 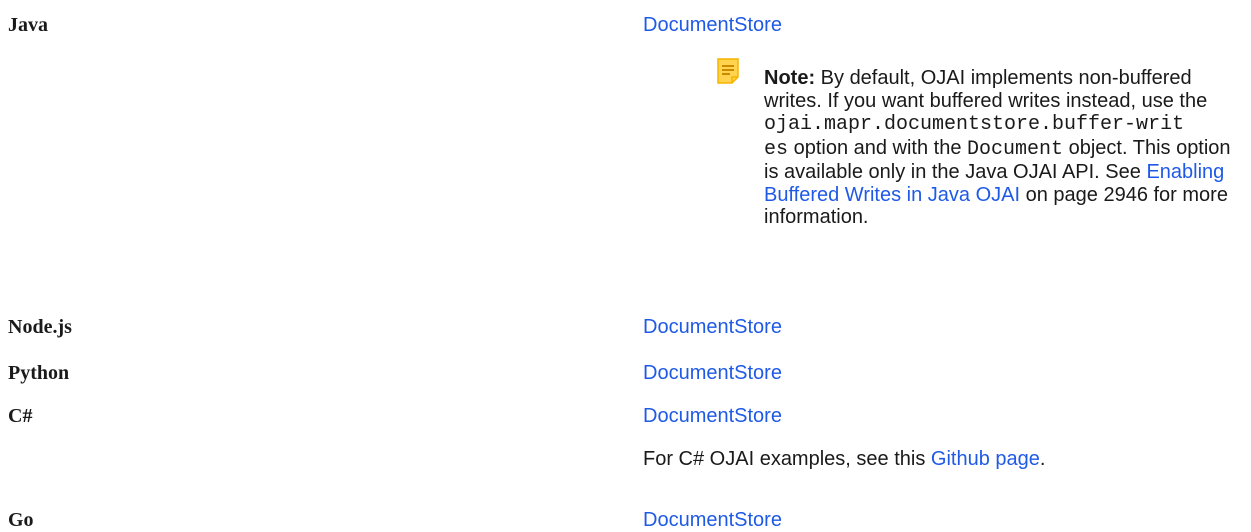 I want to click on language-java: Java, so click(x=28, y=25).